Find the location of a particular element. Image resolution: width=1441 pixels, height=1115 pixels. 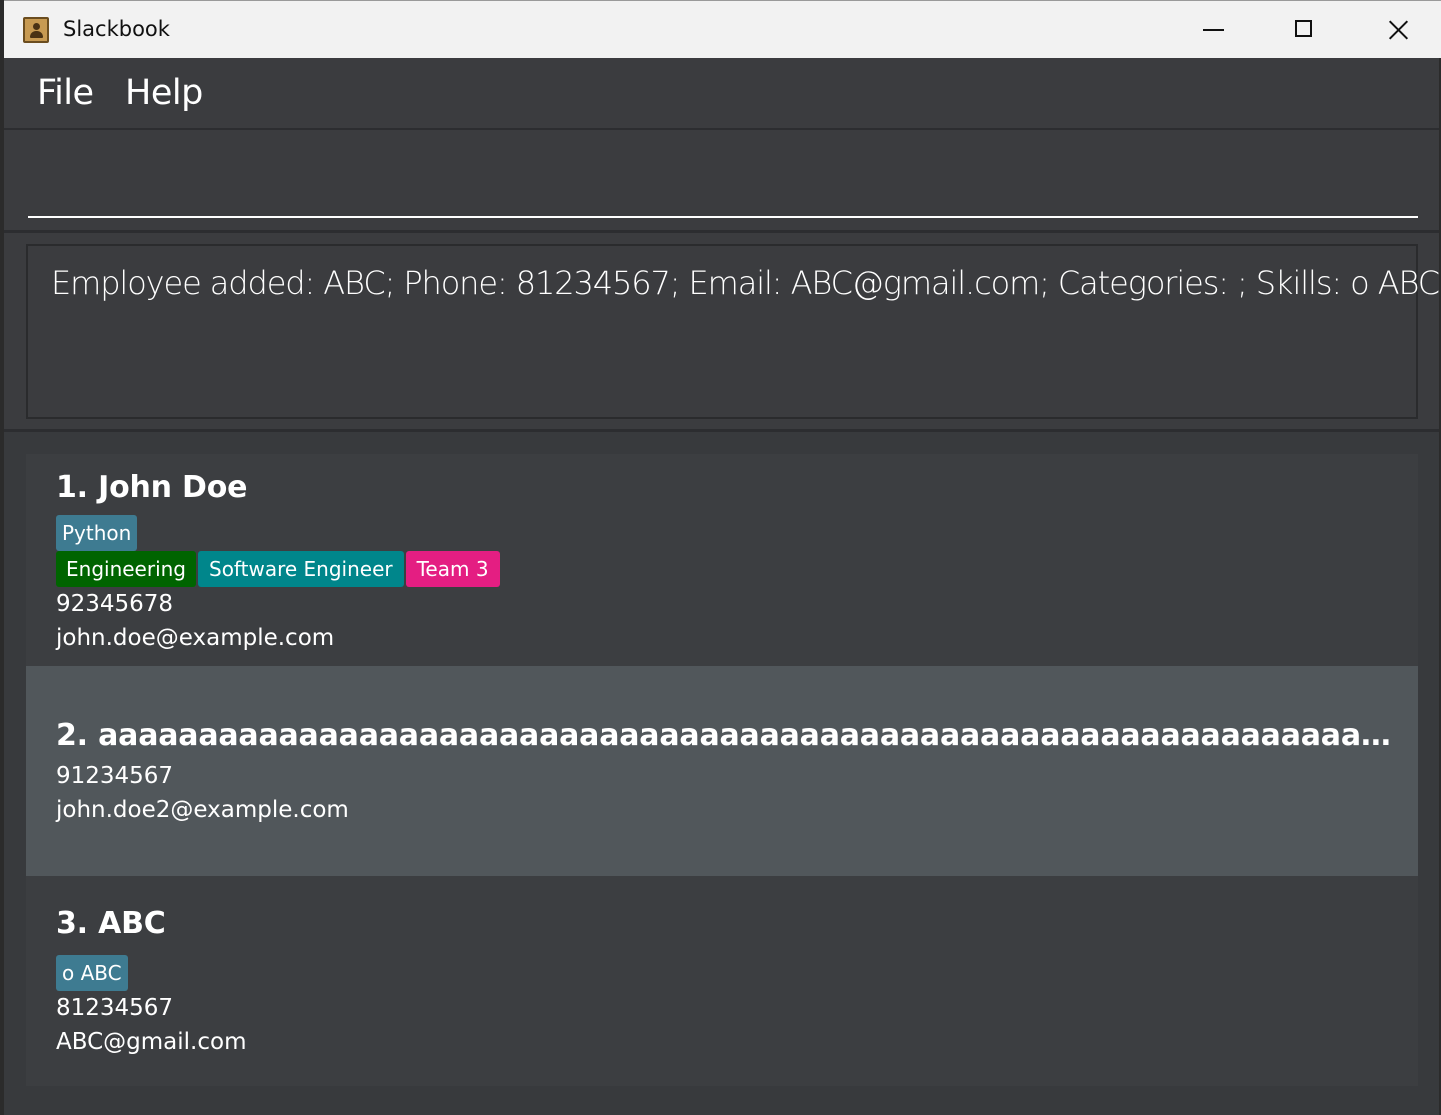

category-tag: Team 3 is located at coordinates (452, 569).